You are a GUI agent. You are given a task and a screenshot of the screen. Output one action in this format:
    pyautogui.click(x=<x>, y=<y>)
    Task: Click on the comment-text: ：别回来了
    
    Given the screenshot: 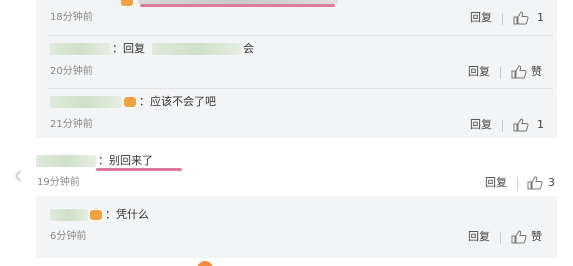 What is the action you would take?
    pyautogui.click(x=125, y=160)
    